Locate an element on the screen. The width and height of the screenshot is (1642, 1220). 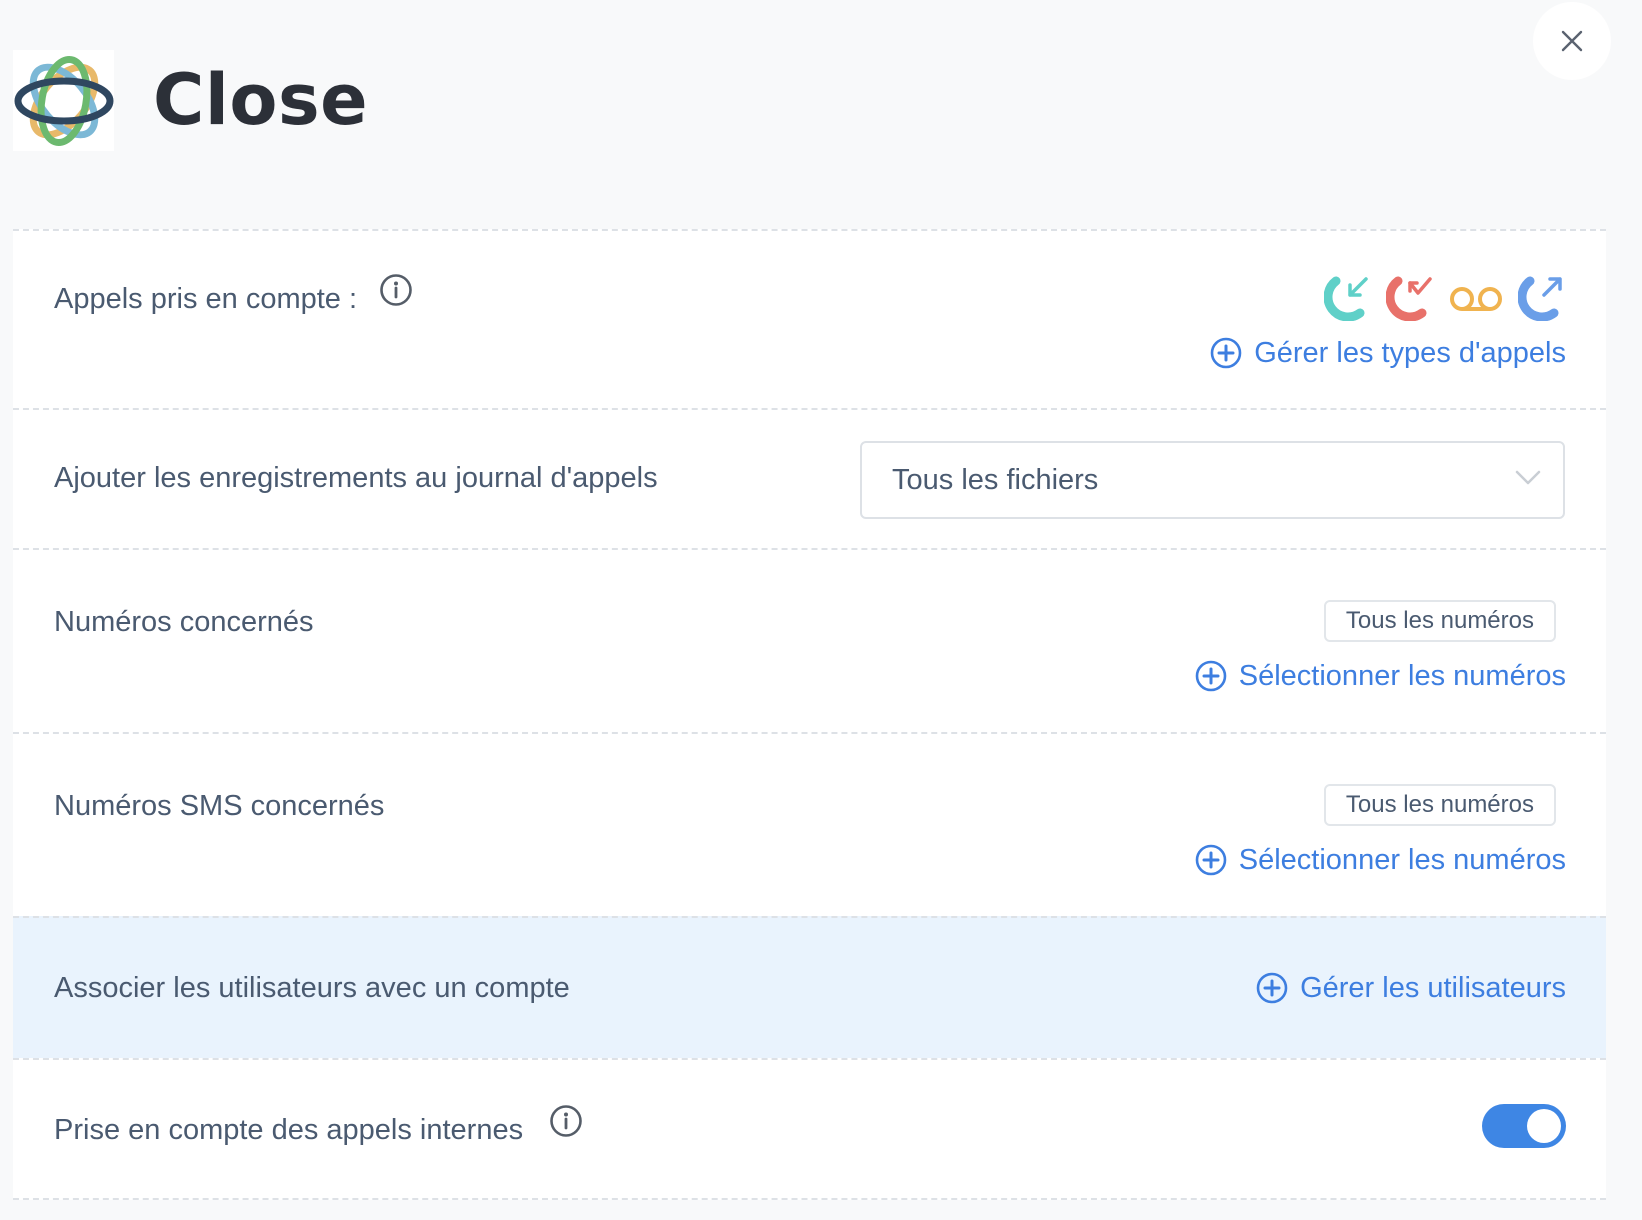
close-logo-icon is located at coordinates (64, 101).